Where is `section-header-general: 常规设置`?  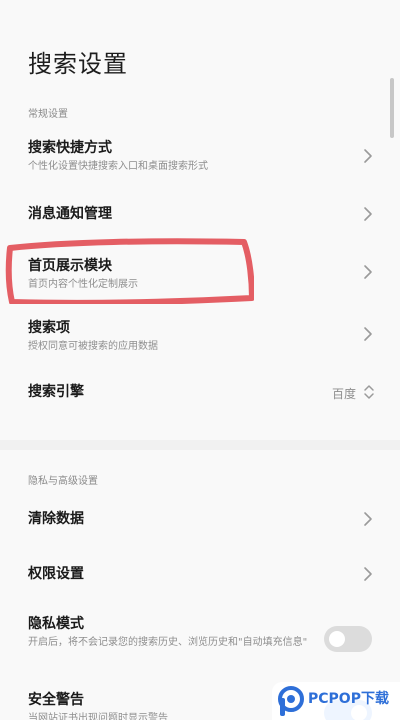 section-header-general: 常规设置 is located at coordinates (48, 114).